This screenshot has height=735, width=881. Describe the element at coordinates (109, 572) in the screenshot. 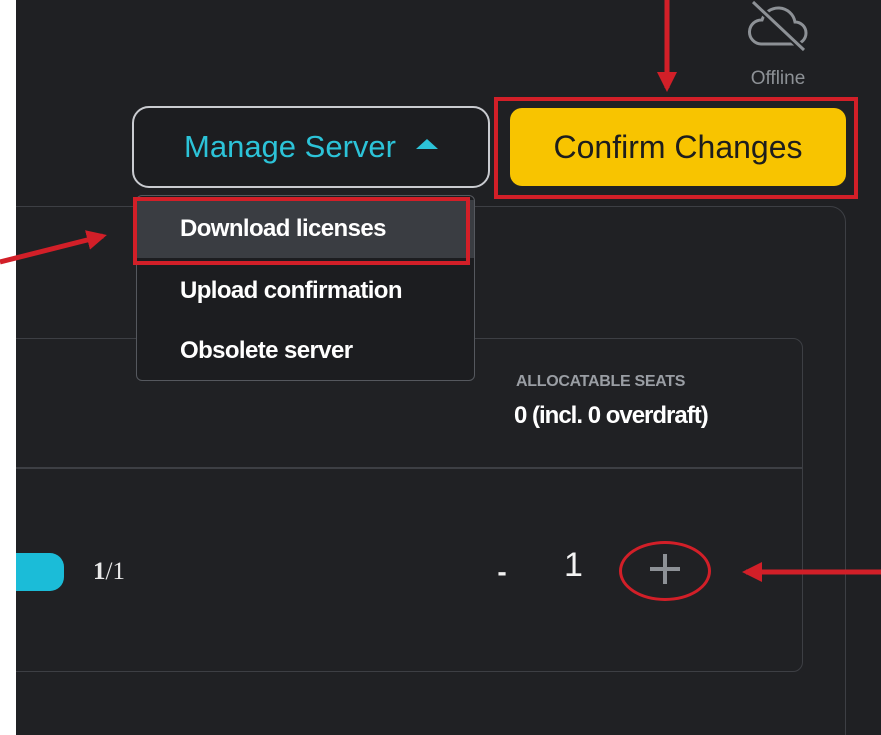

I see `usage-ratio: 1/1` at that location.